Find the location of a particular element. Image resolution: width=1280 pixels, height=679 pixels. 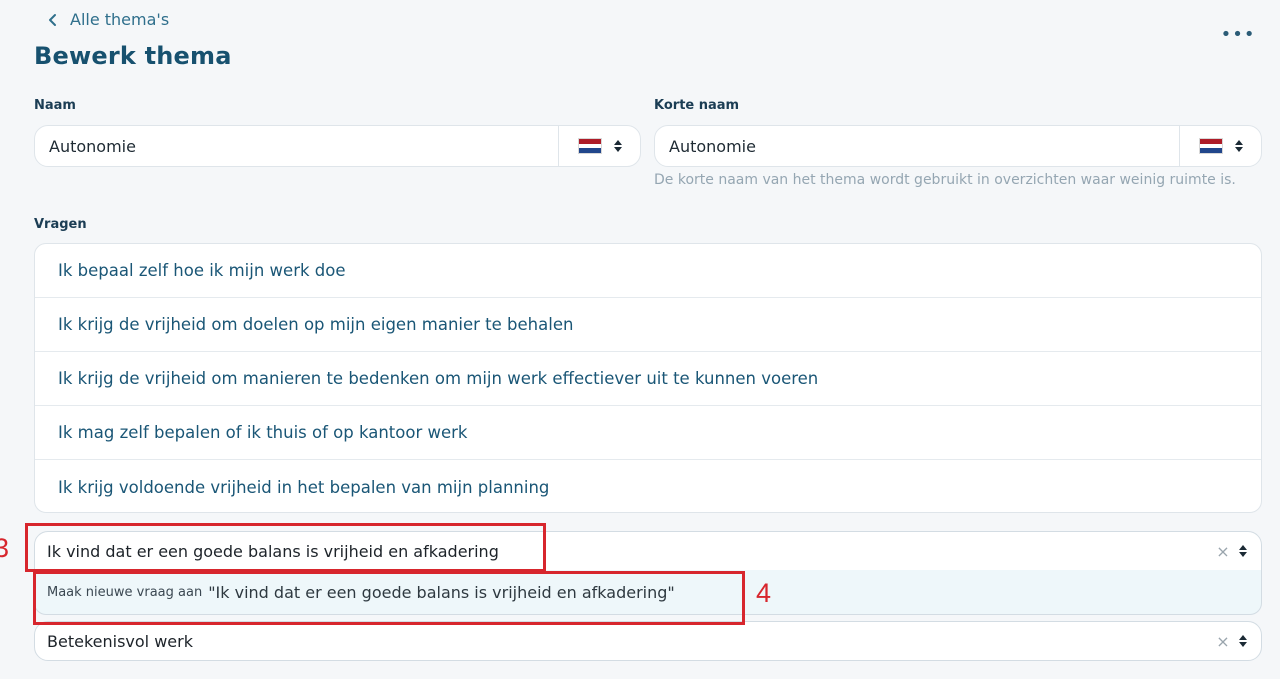

name-input-group is located at coordinates (337, 146).